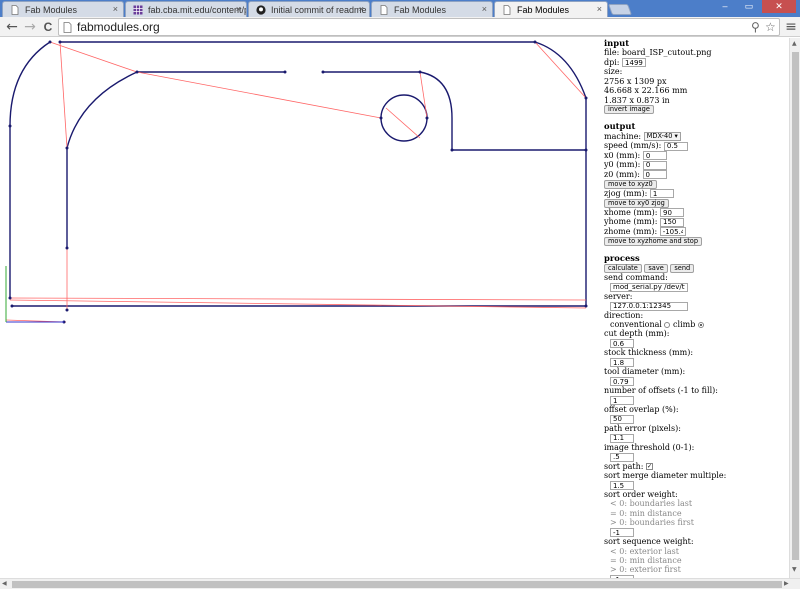  What do you see at coordinates (622, 533) in the screenshot?
I see `sort-order-weight-input` at bounding box center [622, 533].